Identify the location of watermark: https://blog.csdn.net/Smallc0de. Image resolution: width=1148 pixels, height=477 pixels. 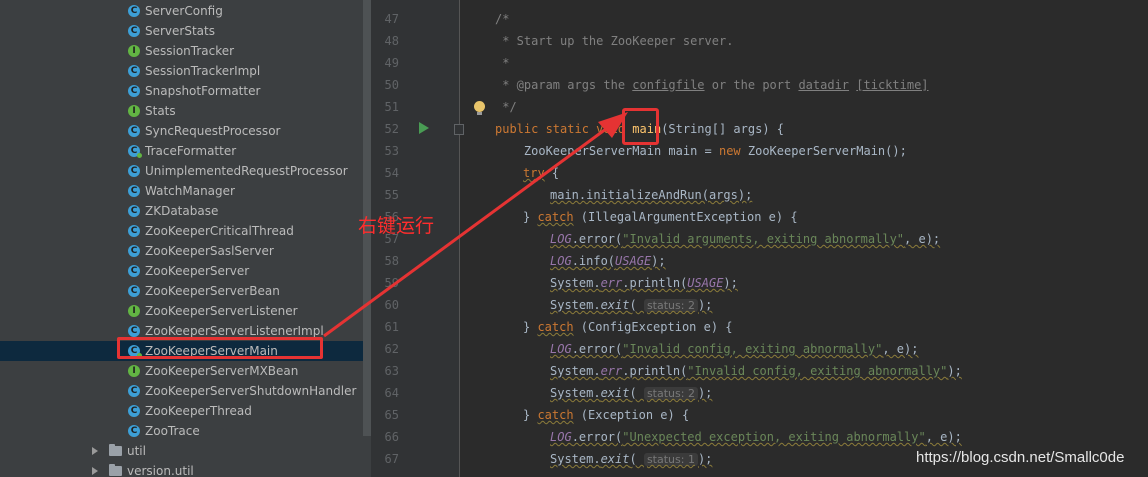
(1020, 457).